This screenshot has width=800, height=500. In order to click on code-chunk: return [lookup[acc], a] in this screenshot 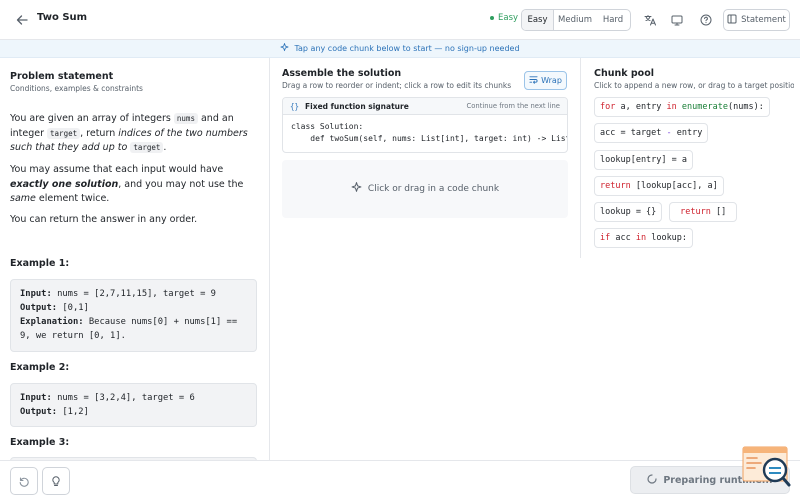, I will do `click(659, 186)`.